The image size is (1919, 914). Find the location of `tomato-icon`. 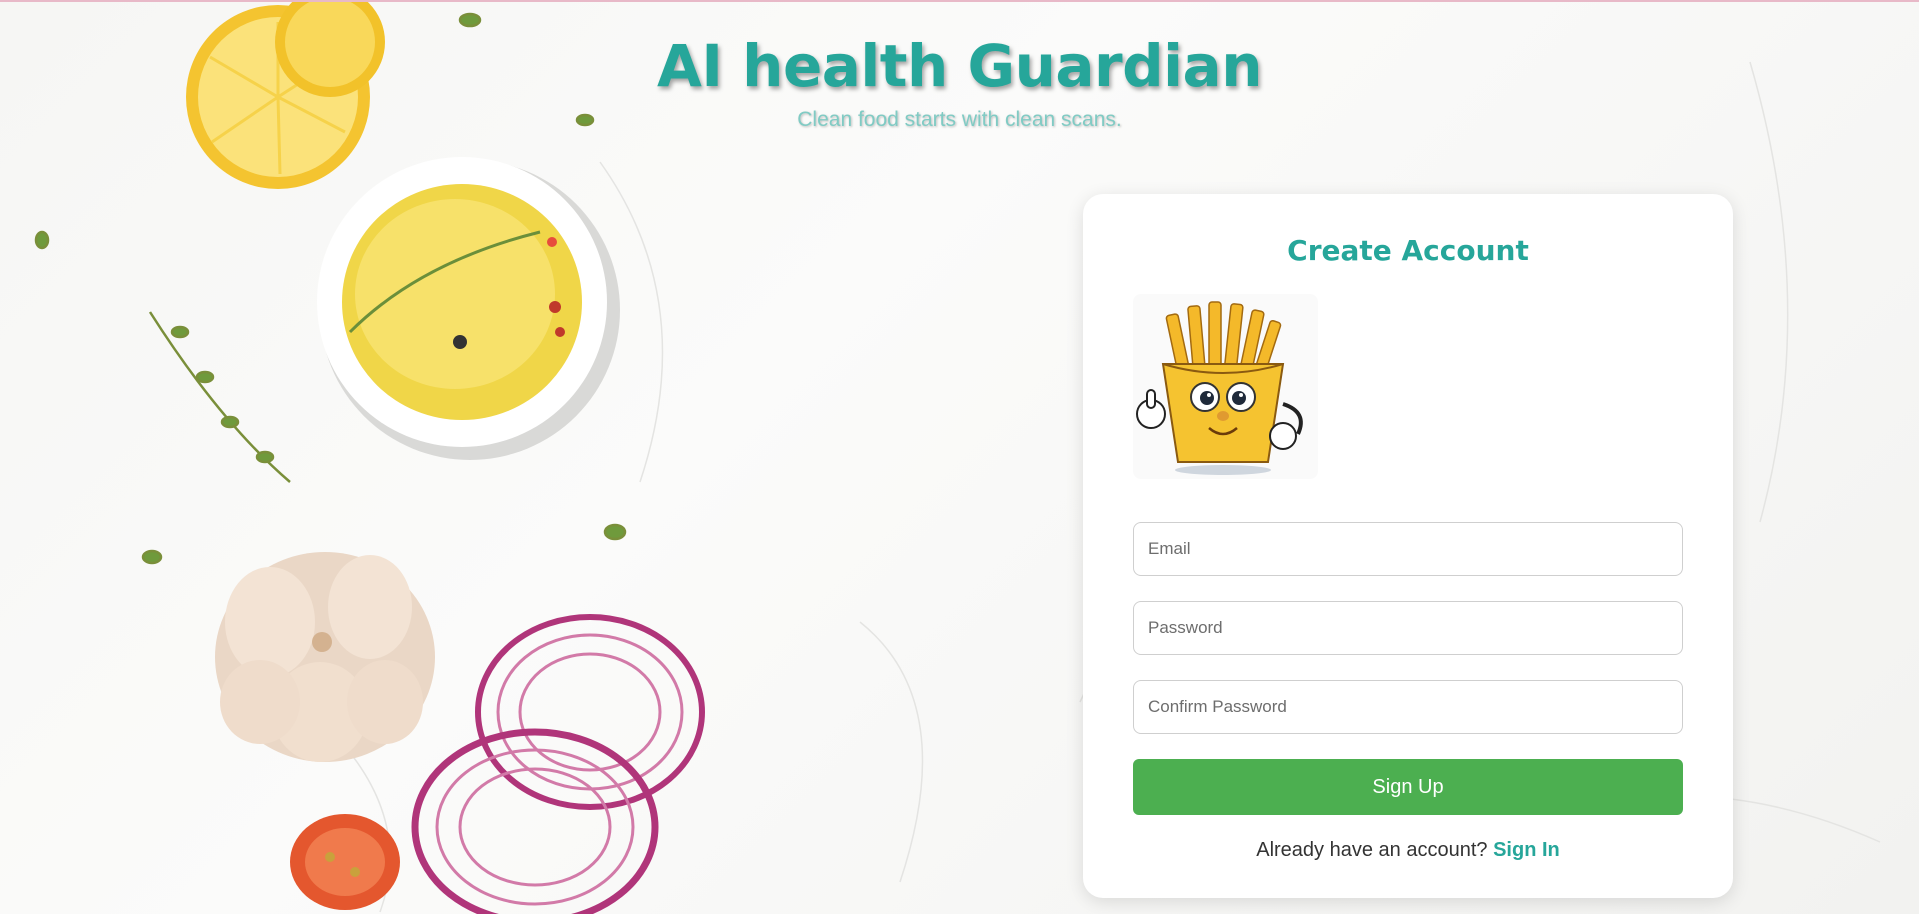

tomato-icon is located at coordinates (345, 862).